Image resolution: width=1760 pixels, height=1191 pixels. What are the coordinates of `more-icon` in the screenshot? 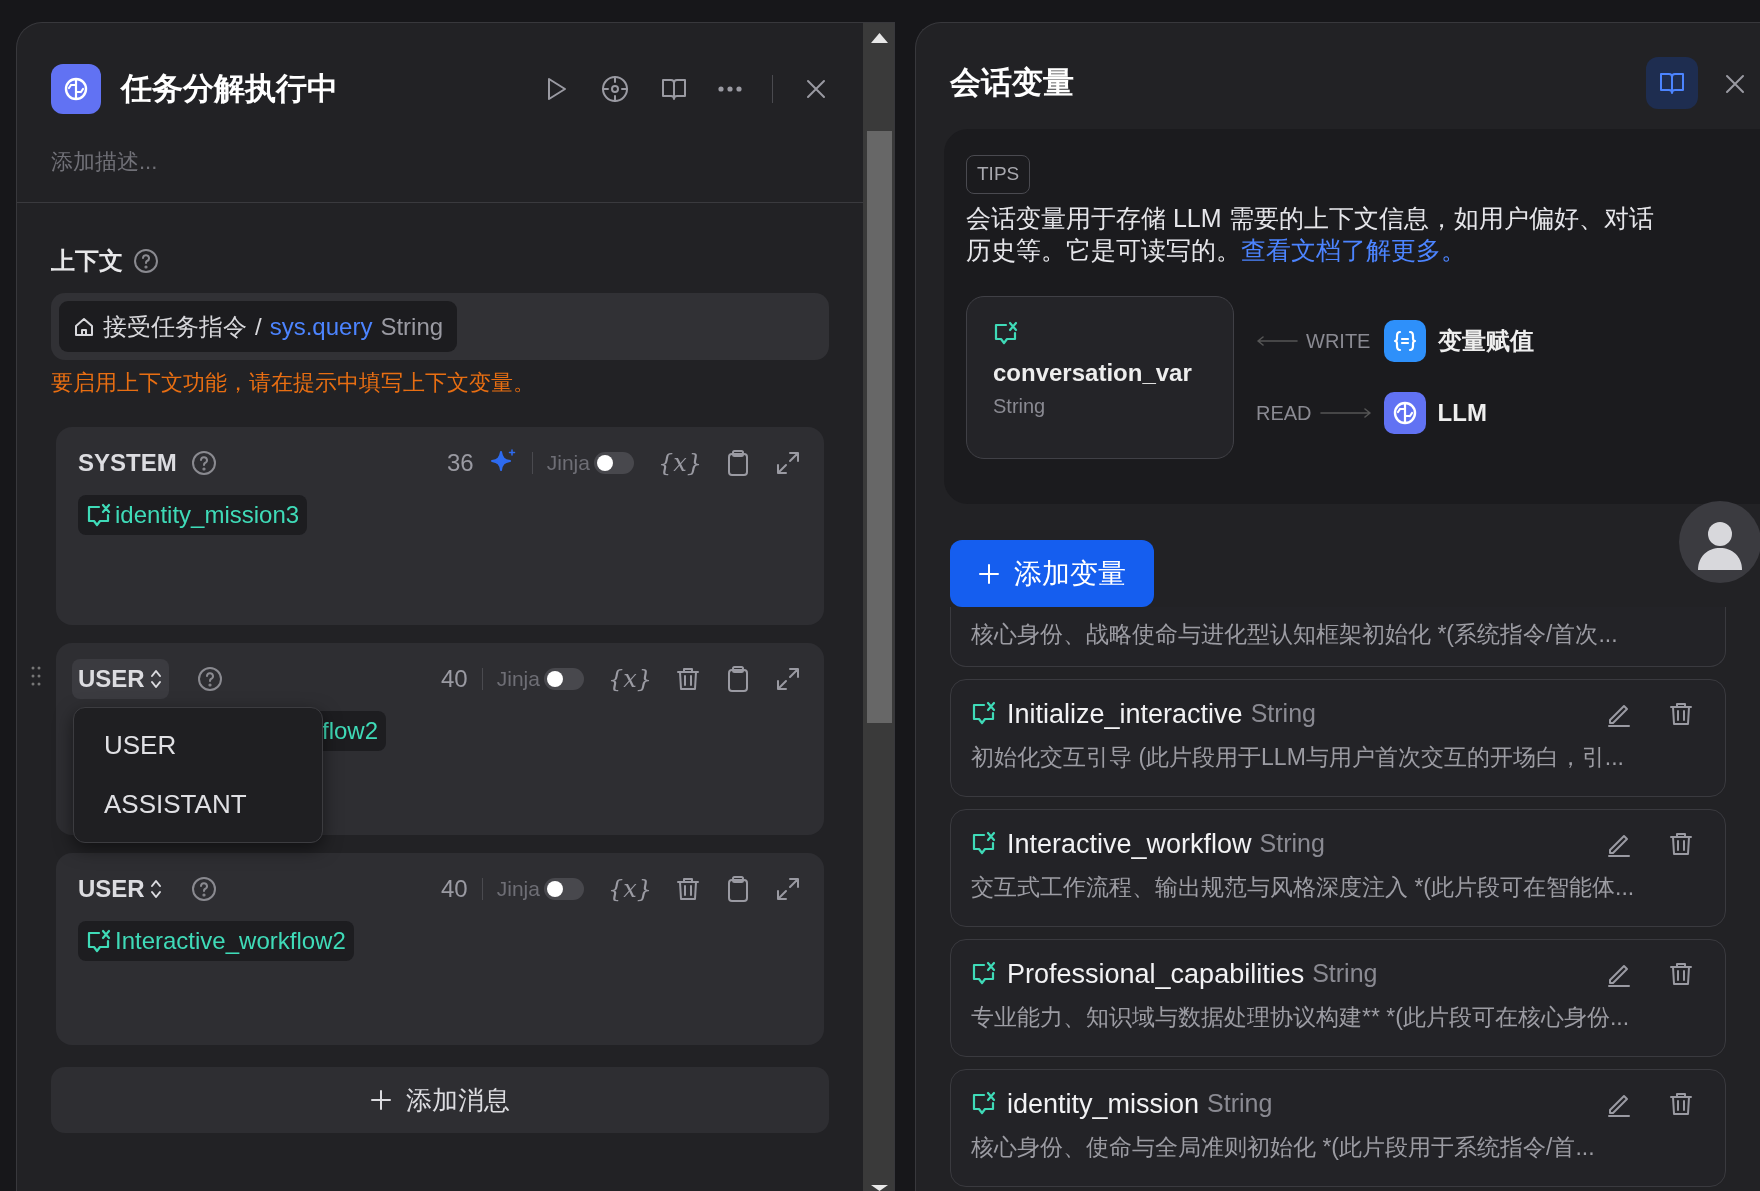 It's located at (730, 89).